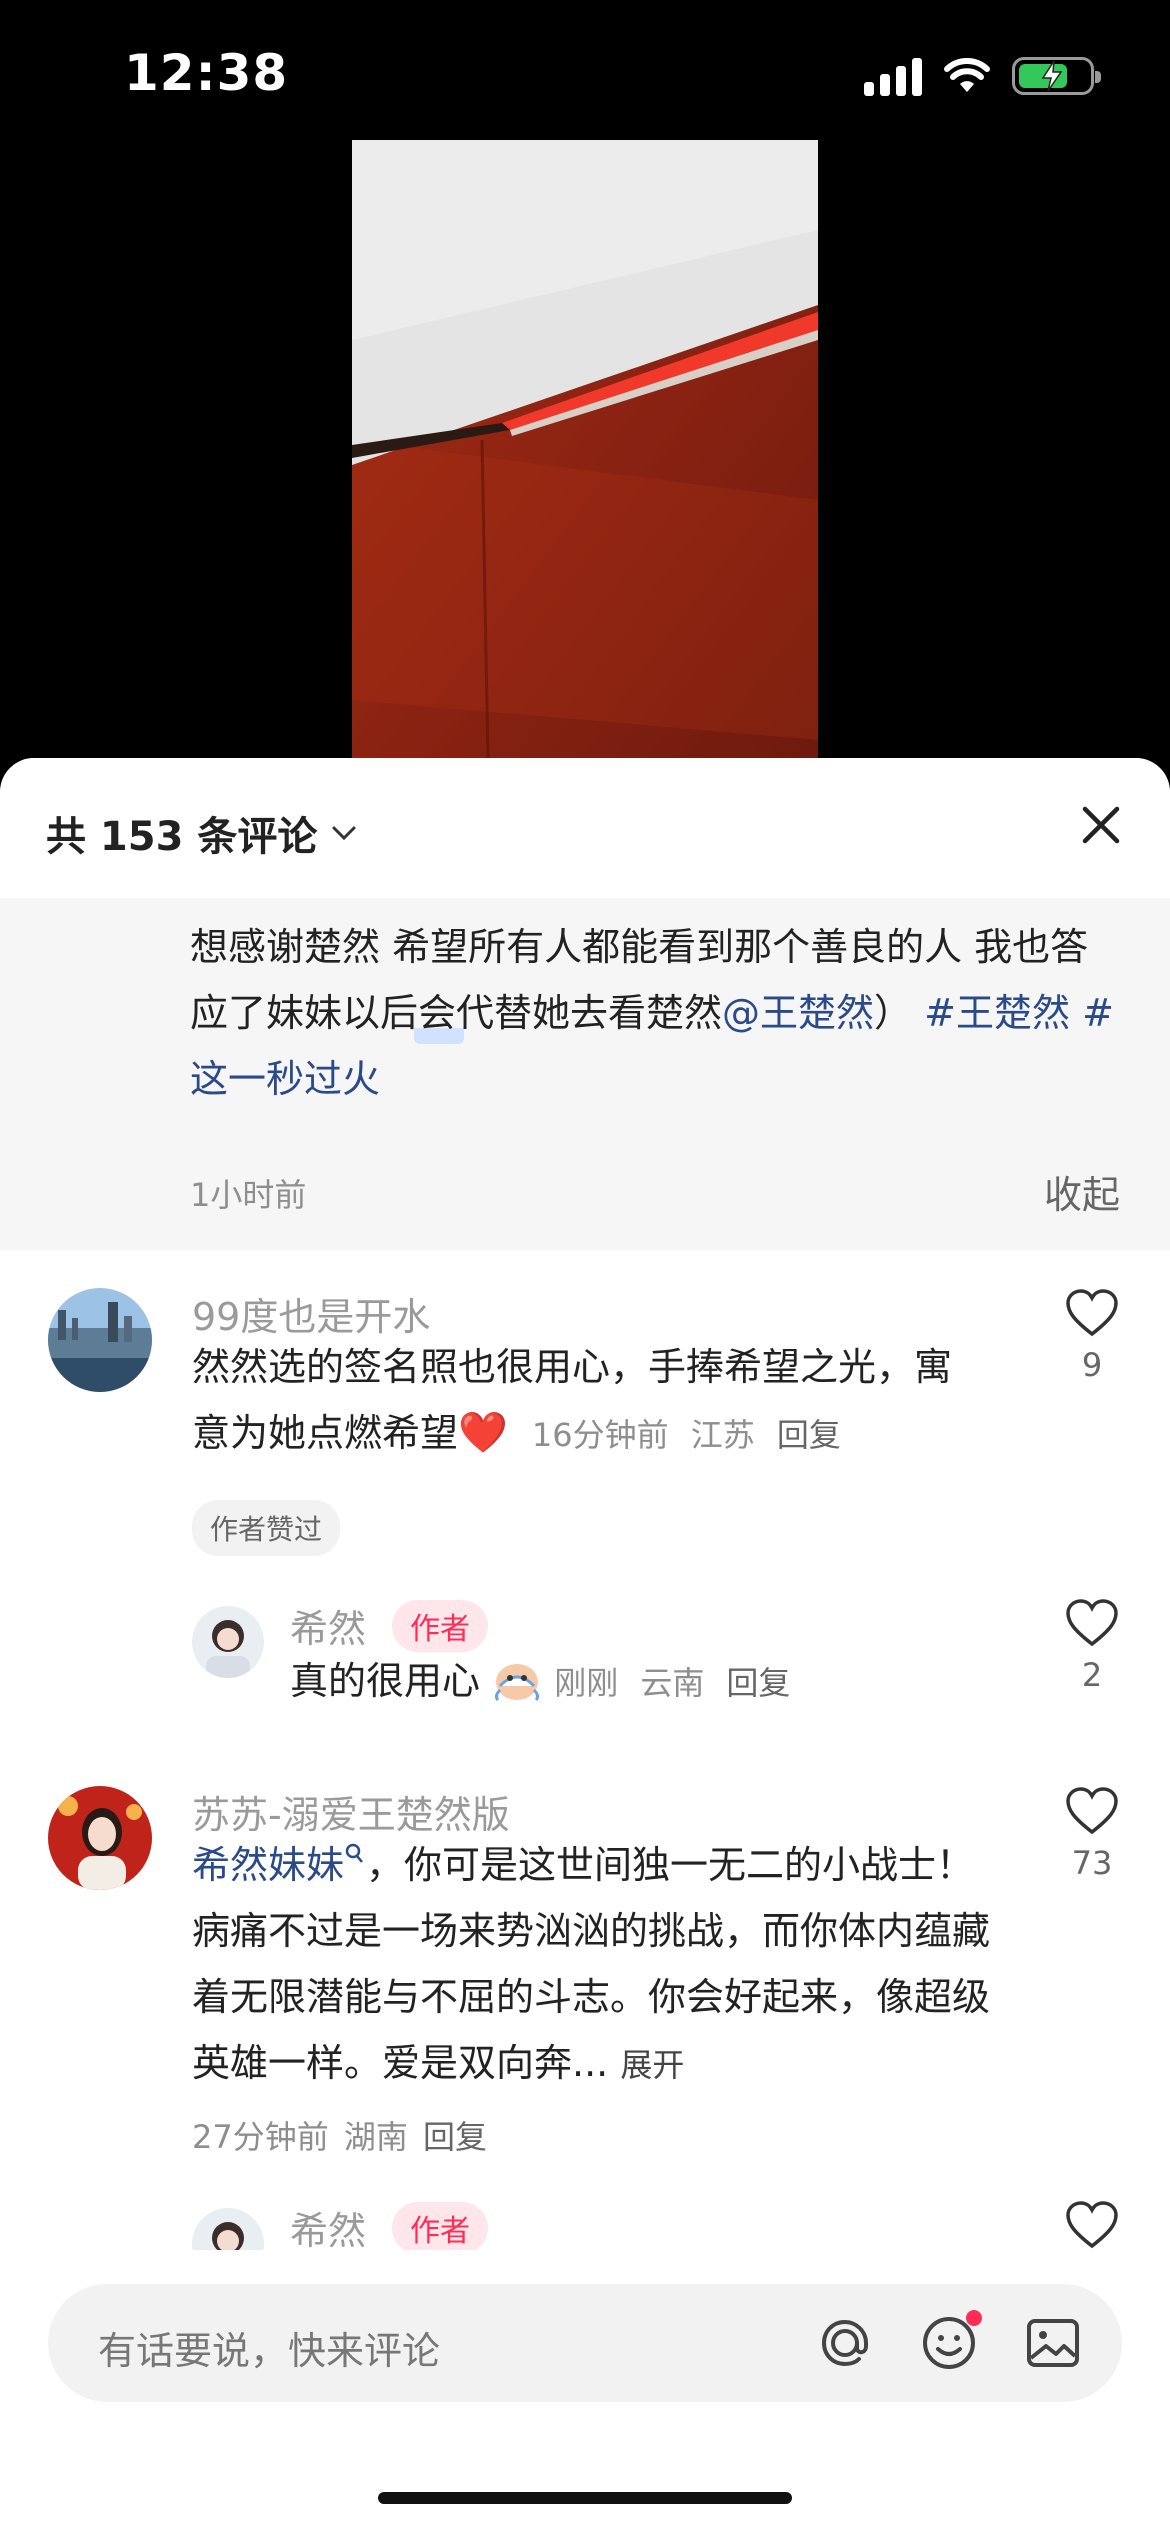  I want to click on close-icon, so click(1101, 825).